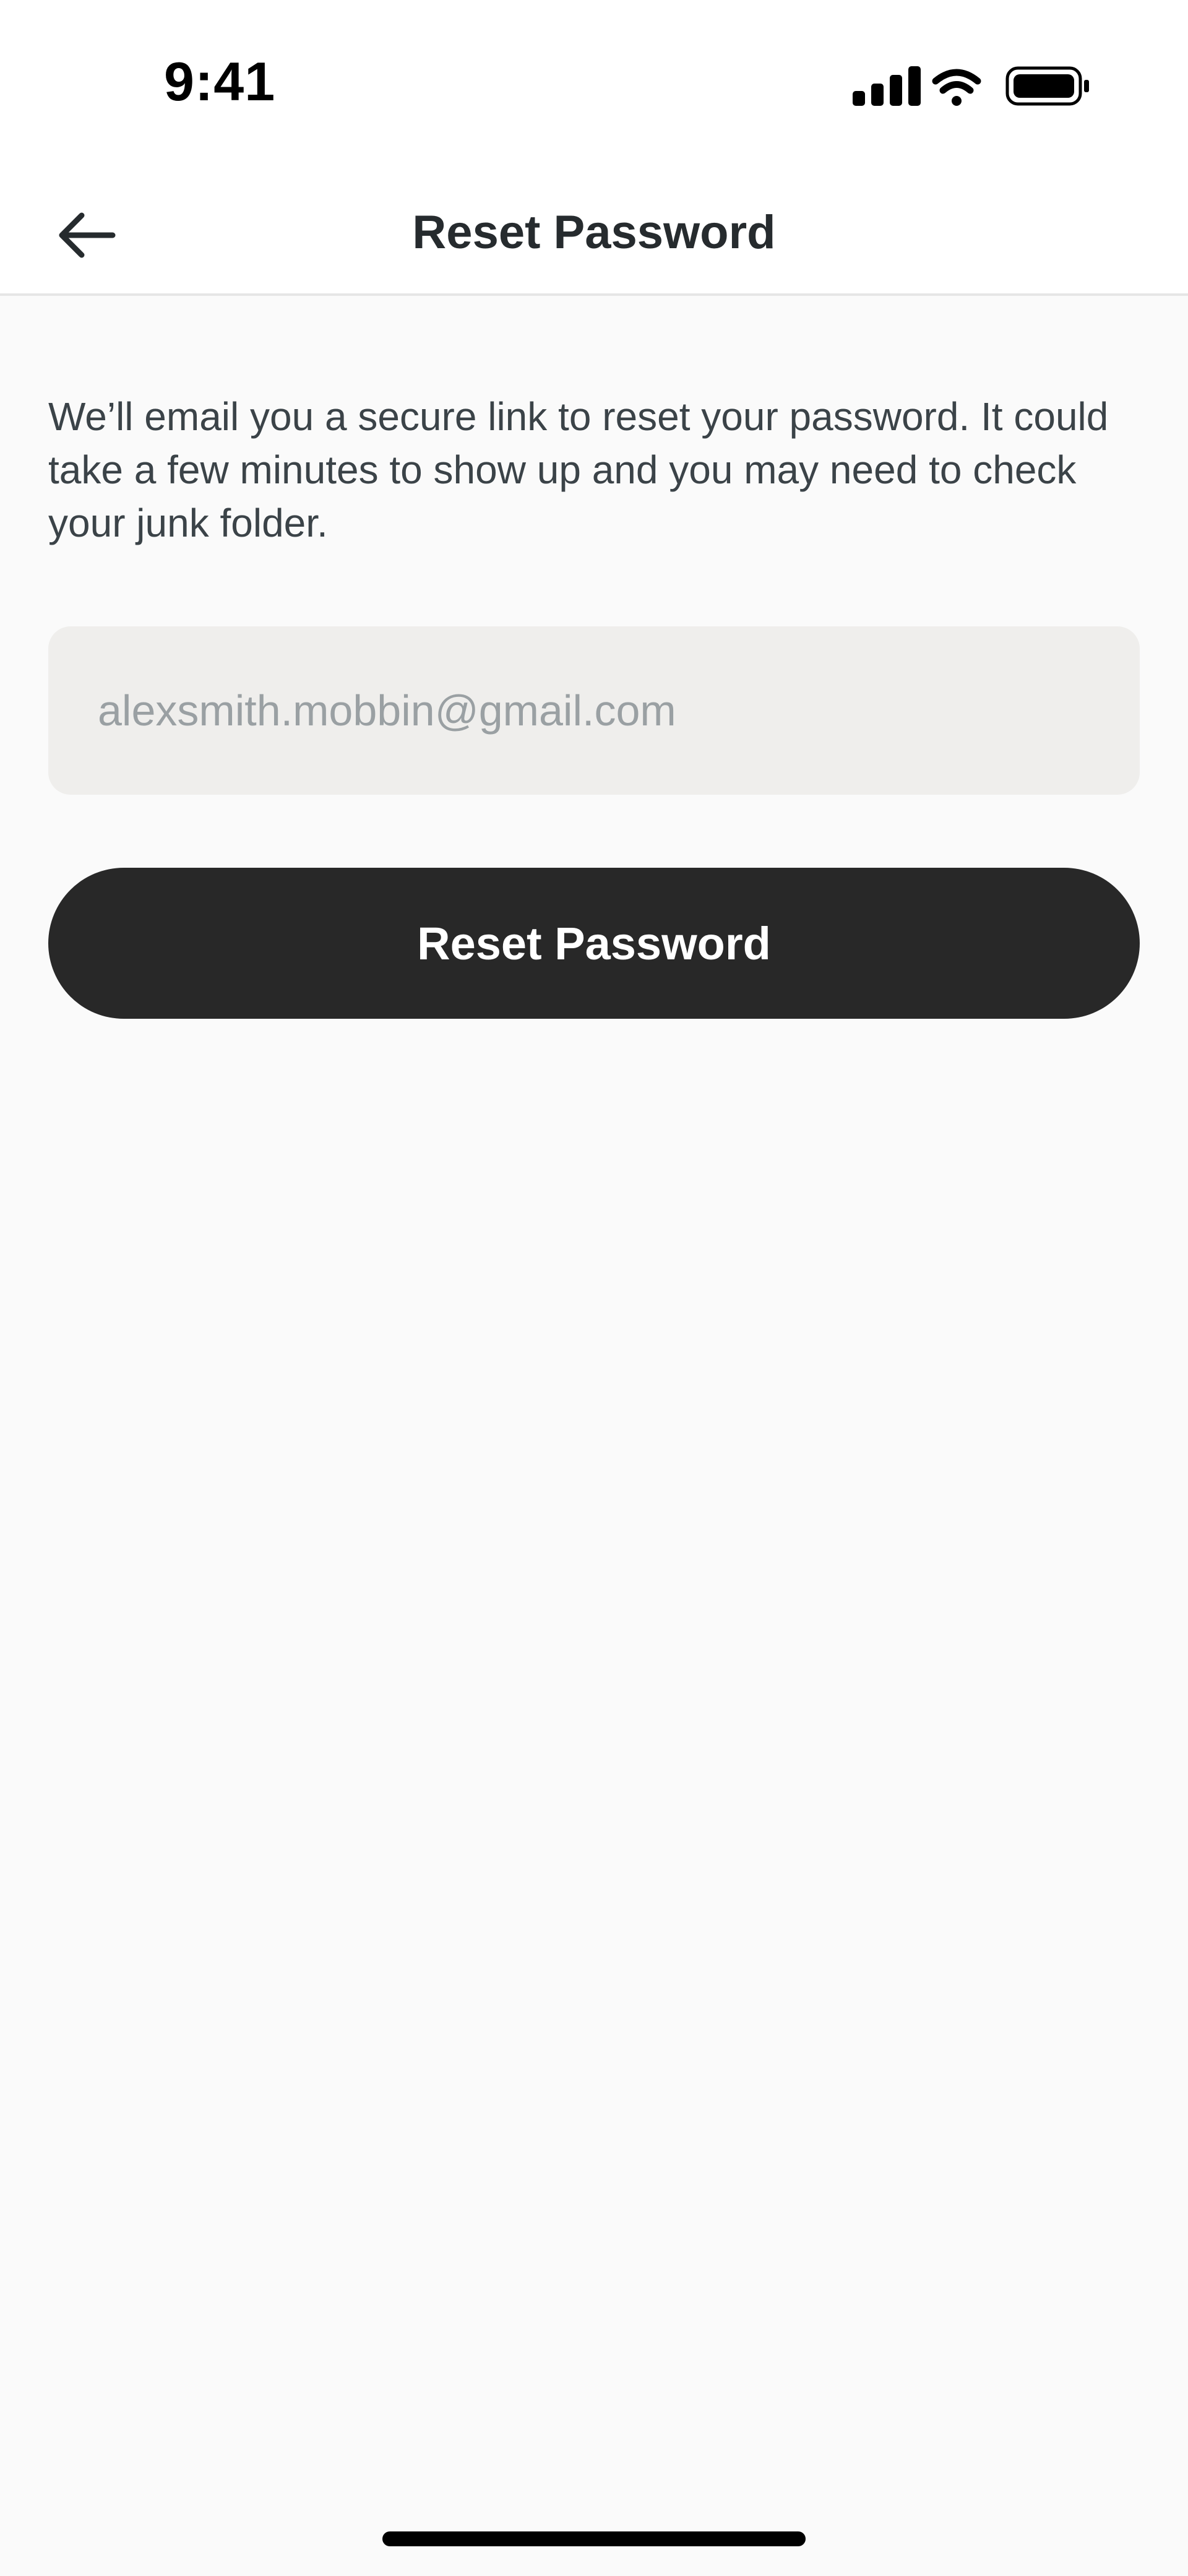 The image size is (1188, 2576). I want to click on reset-password-button: Reset Password, so click(594, 943).